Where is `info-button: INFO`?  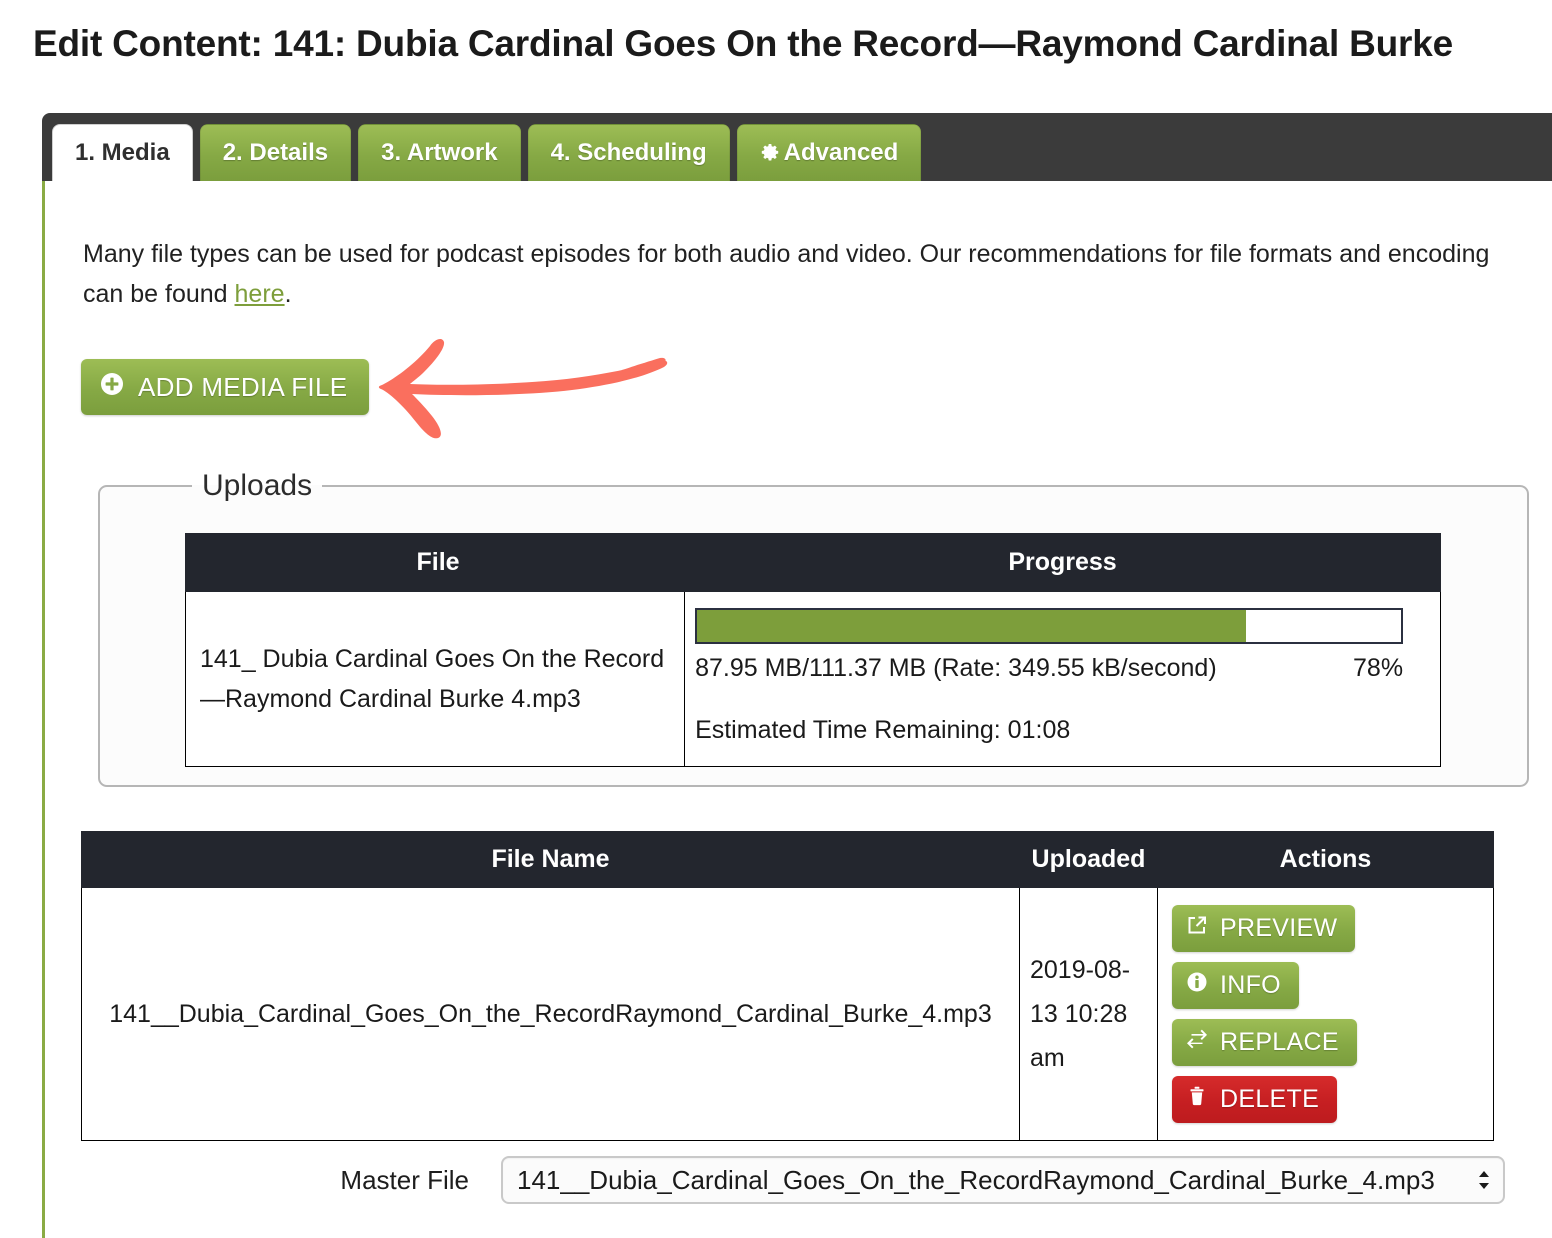
info-button: INFO is located at coordinates (1235, 985).